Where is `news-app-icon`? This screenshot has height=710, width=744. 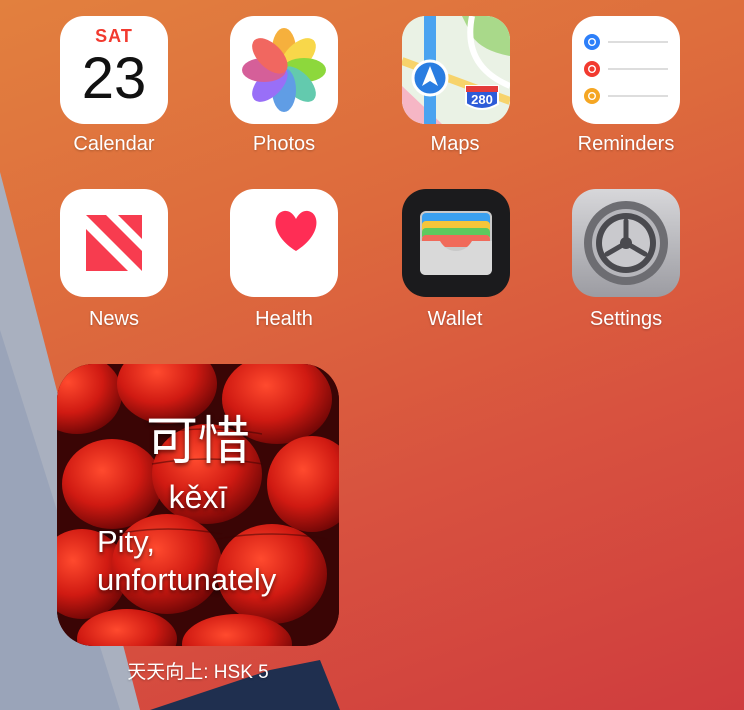
news-app-icon is located at coordinates (114, 243).